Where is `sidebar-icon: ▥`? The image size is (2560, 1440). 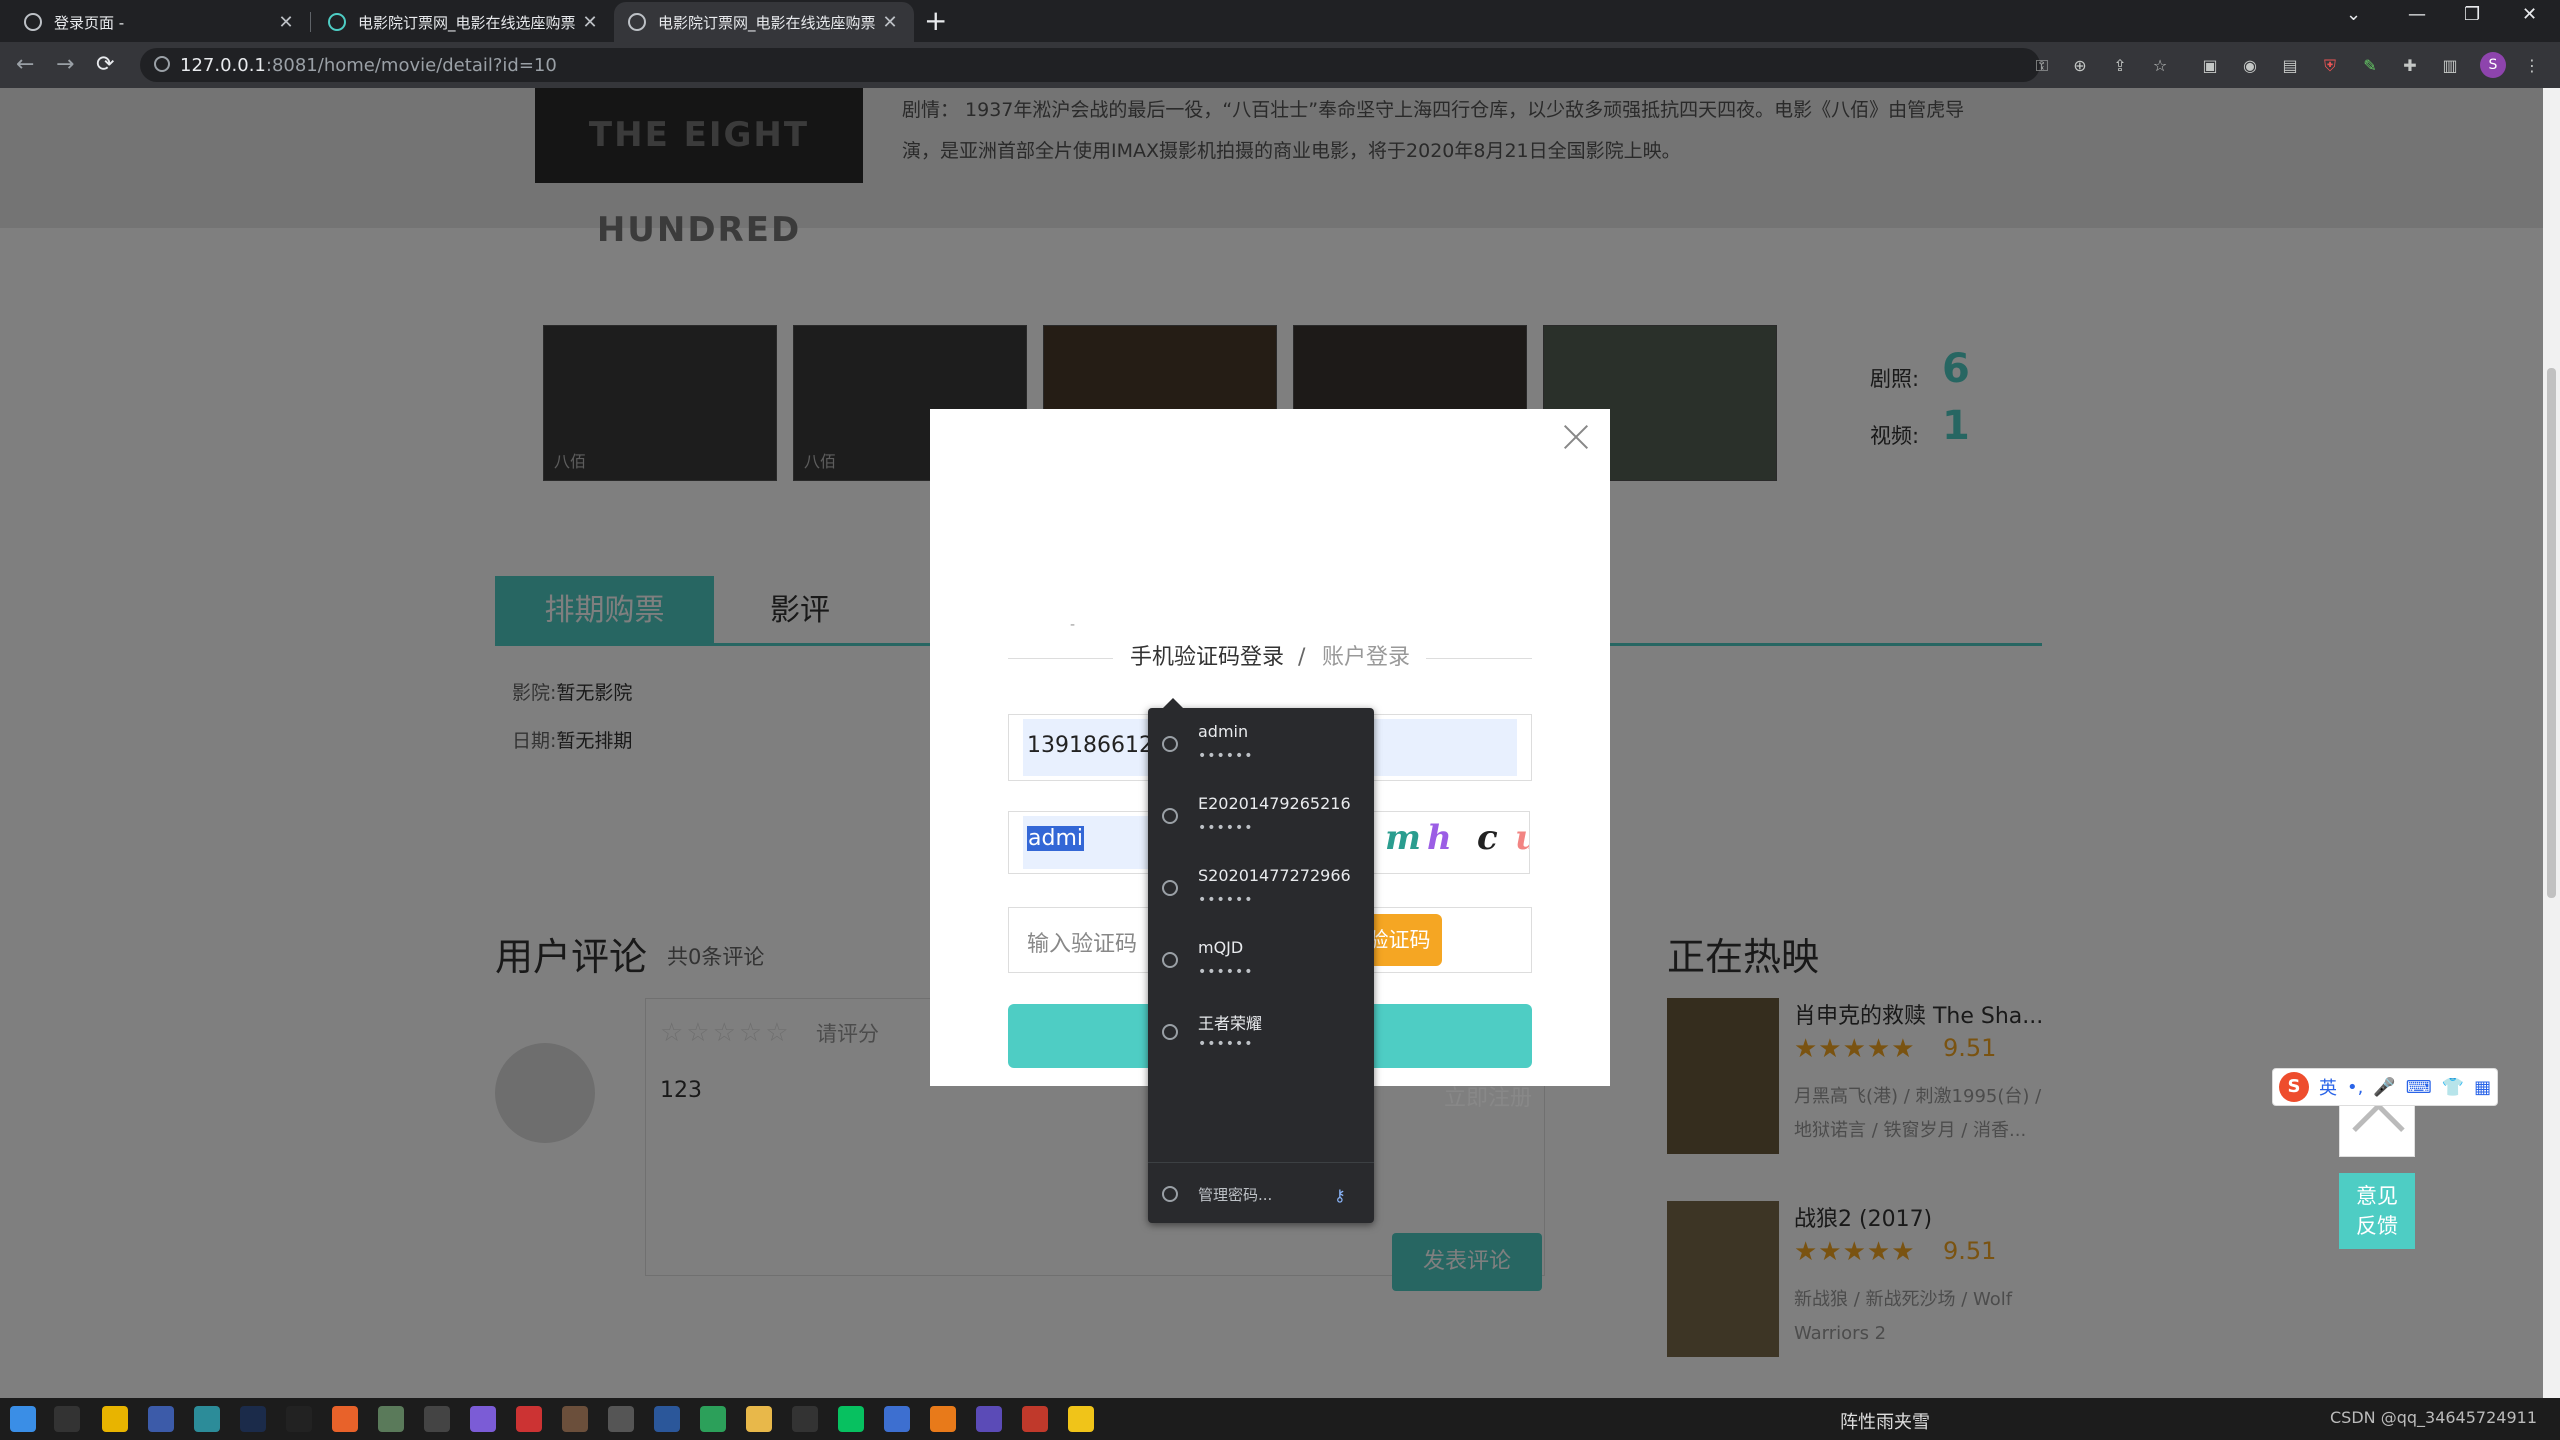
sidebar-icon: ▥ is located at coordinates (2450, 66).